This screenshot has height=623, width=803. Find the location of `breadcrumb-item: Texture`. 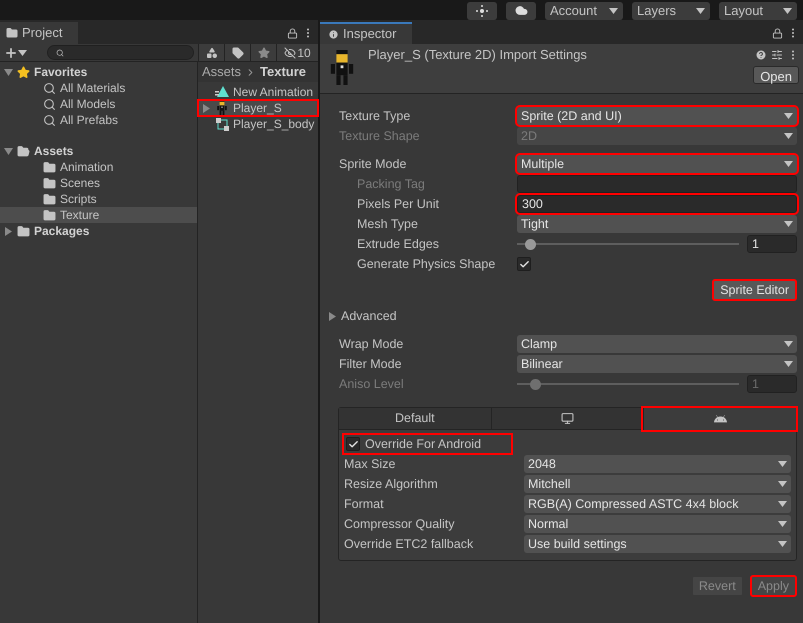

breadcrumb-item: Texture is located at coordinates (283, 72).